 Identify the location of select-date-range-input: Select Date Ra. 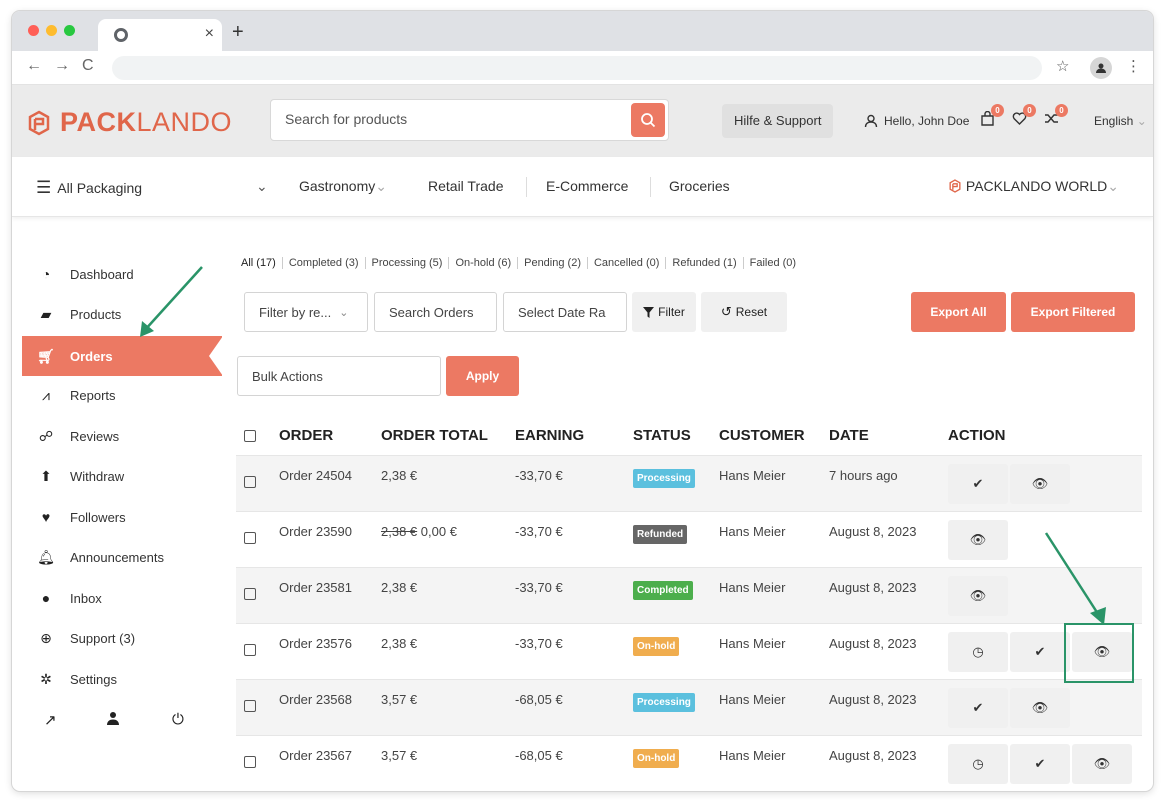
(565, 312).